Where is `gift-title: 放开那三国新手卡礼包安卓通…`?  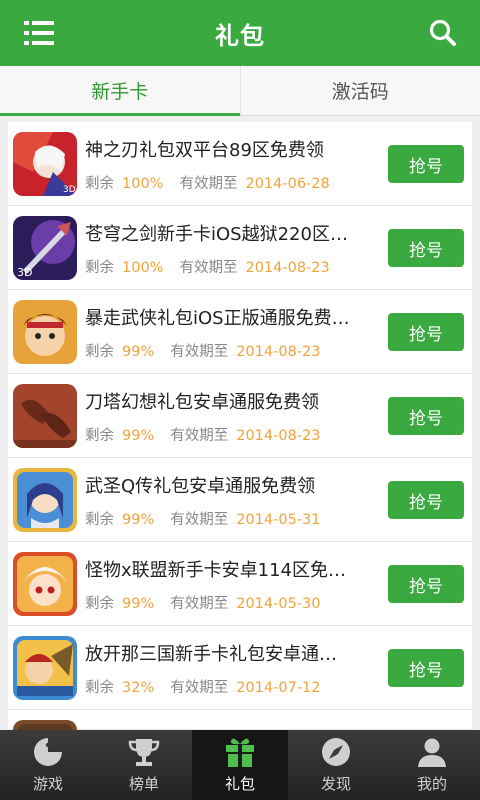
gift-title: 放开那三国新手卡礼包安卓通… is located at coordinates (211, 654).